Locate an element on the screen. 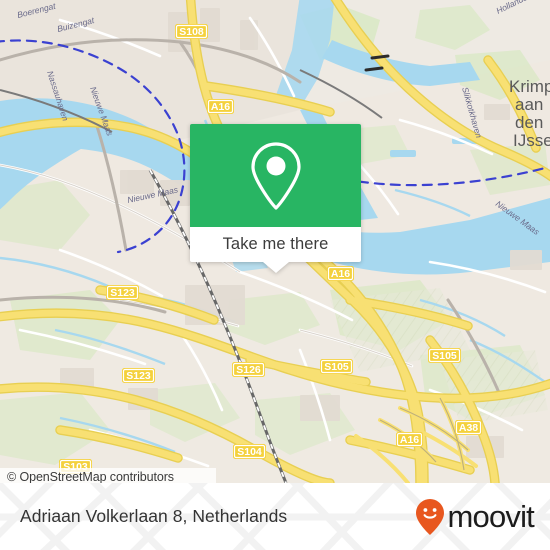  place-label: den is located at coordinates (529, 122).